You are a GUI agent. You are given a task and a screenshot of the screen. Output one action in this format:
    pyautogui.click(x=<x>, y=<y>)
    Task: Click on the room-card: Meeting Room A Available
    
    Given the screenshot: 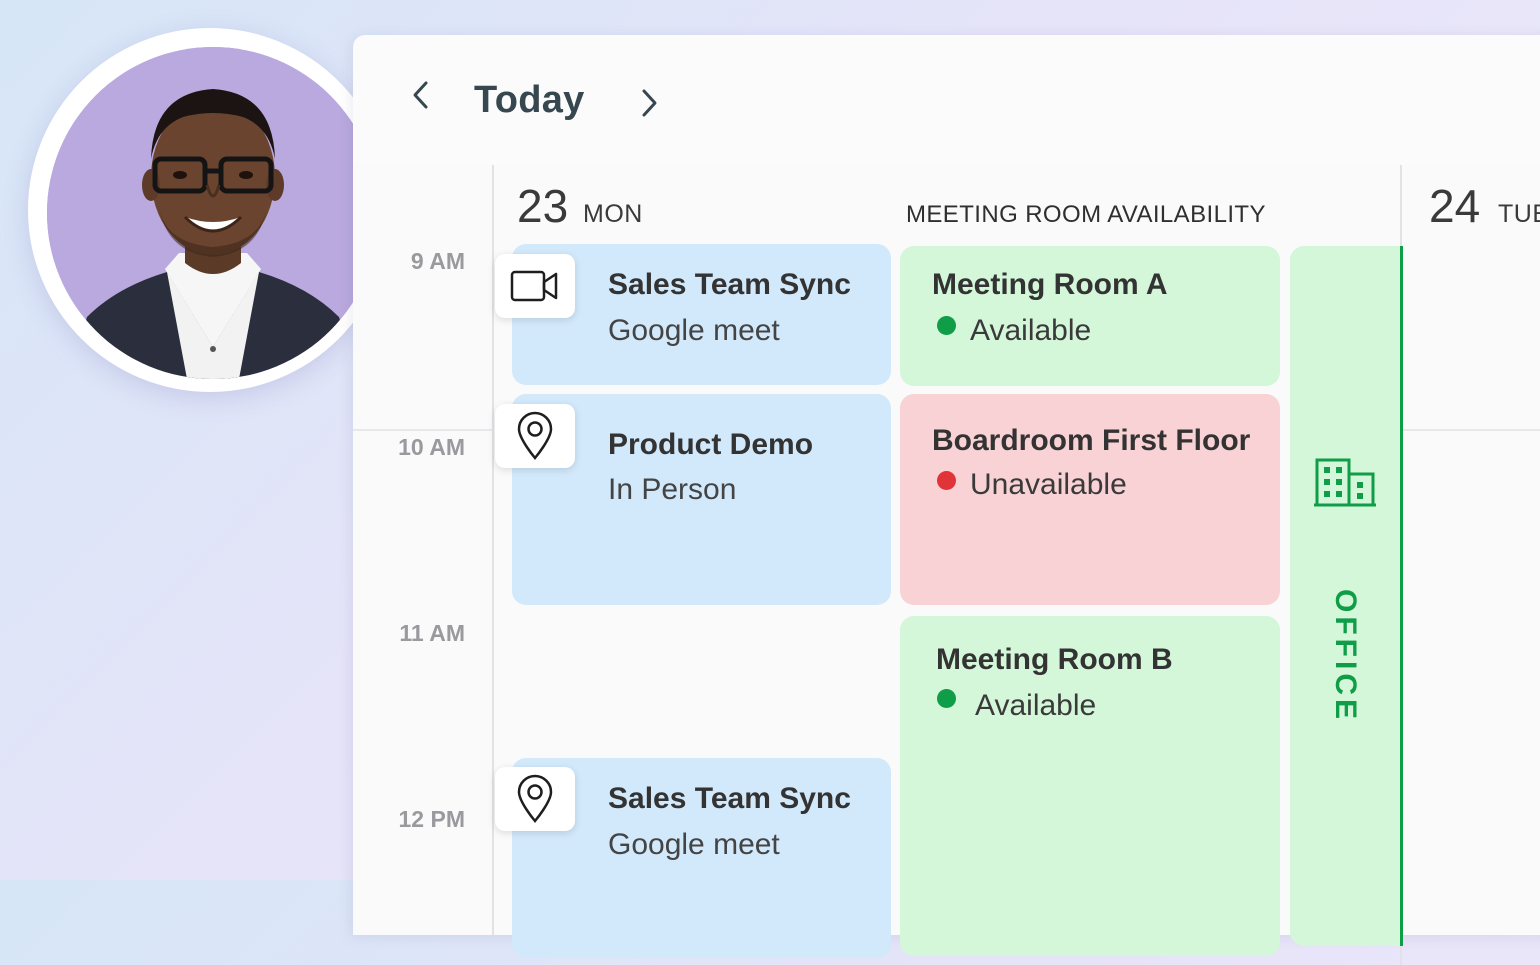 What is the action you would take?
    pyautogui.click(x=1090, y=316)
    